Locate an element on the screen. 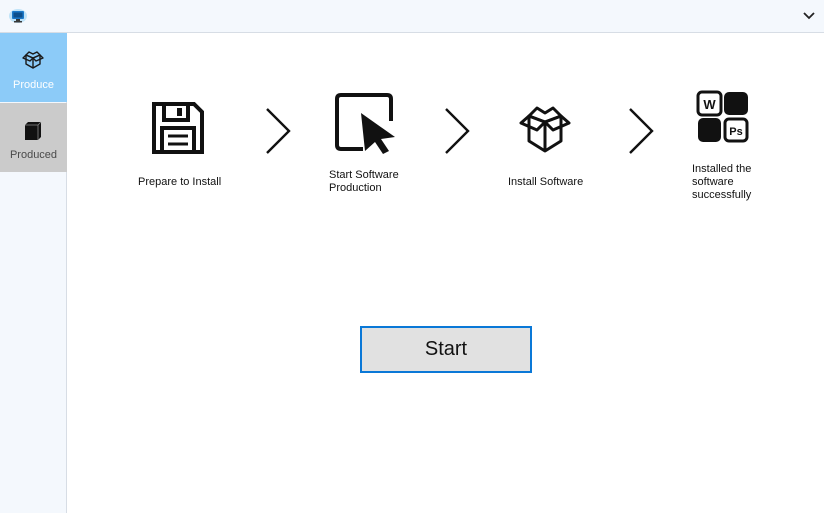 Image resolution: width=824 pixels, height=513 pixels. apps-grid-icon: W Ps is located at coordinates (722, 116).